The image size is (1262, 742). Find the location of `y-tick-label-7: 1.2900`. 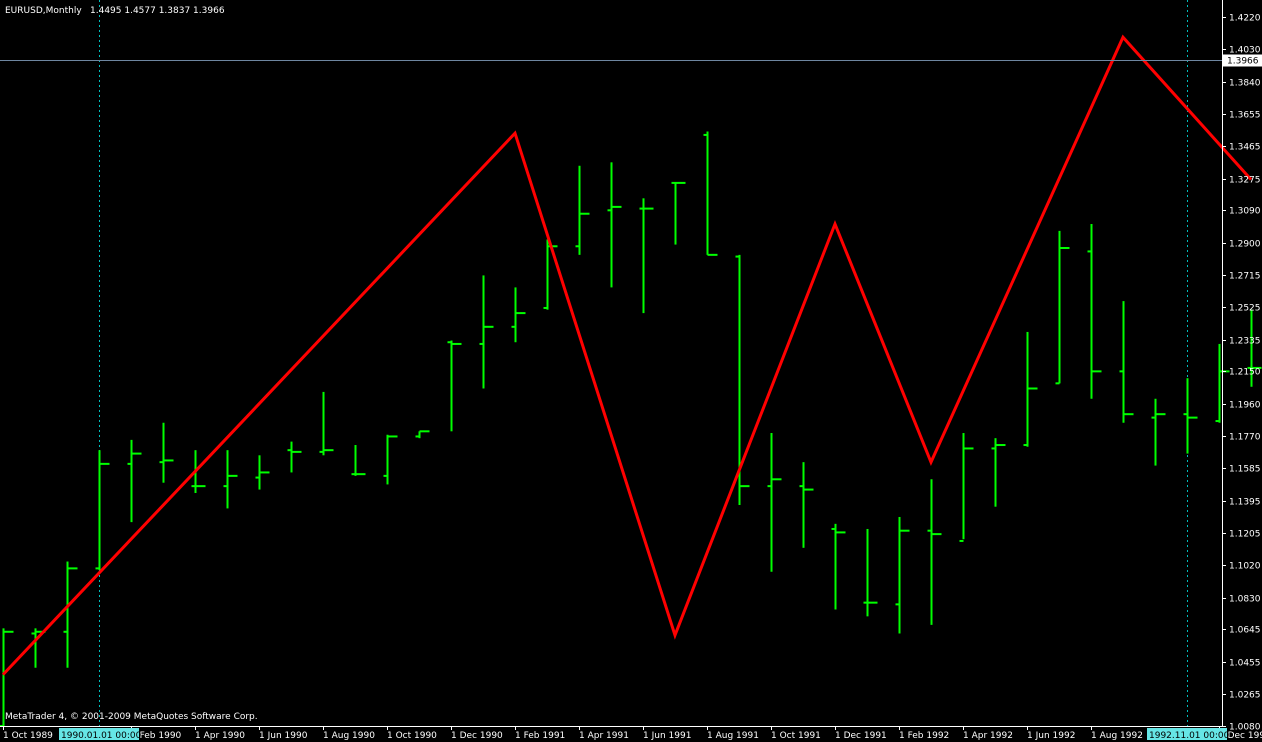

y-tick-label-7: 1.2900 is located at coordinates (1245, 245).